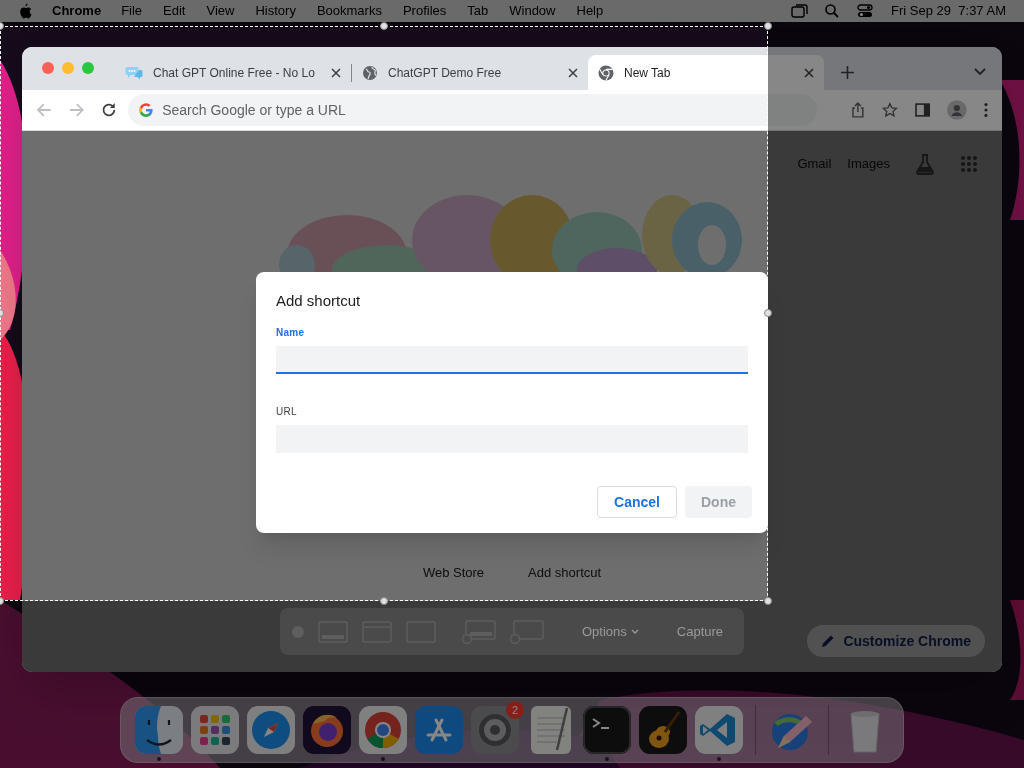 This screenshot has width=1024, height=768. Describe the element at coordinates (610, 631) in the screenshot. I see `options-button: Options` at that location.